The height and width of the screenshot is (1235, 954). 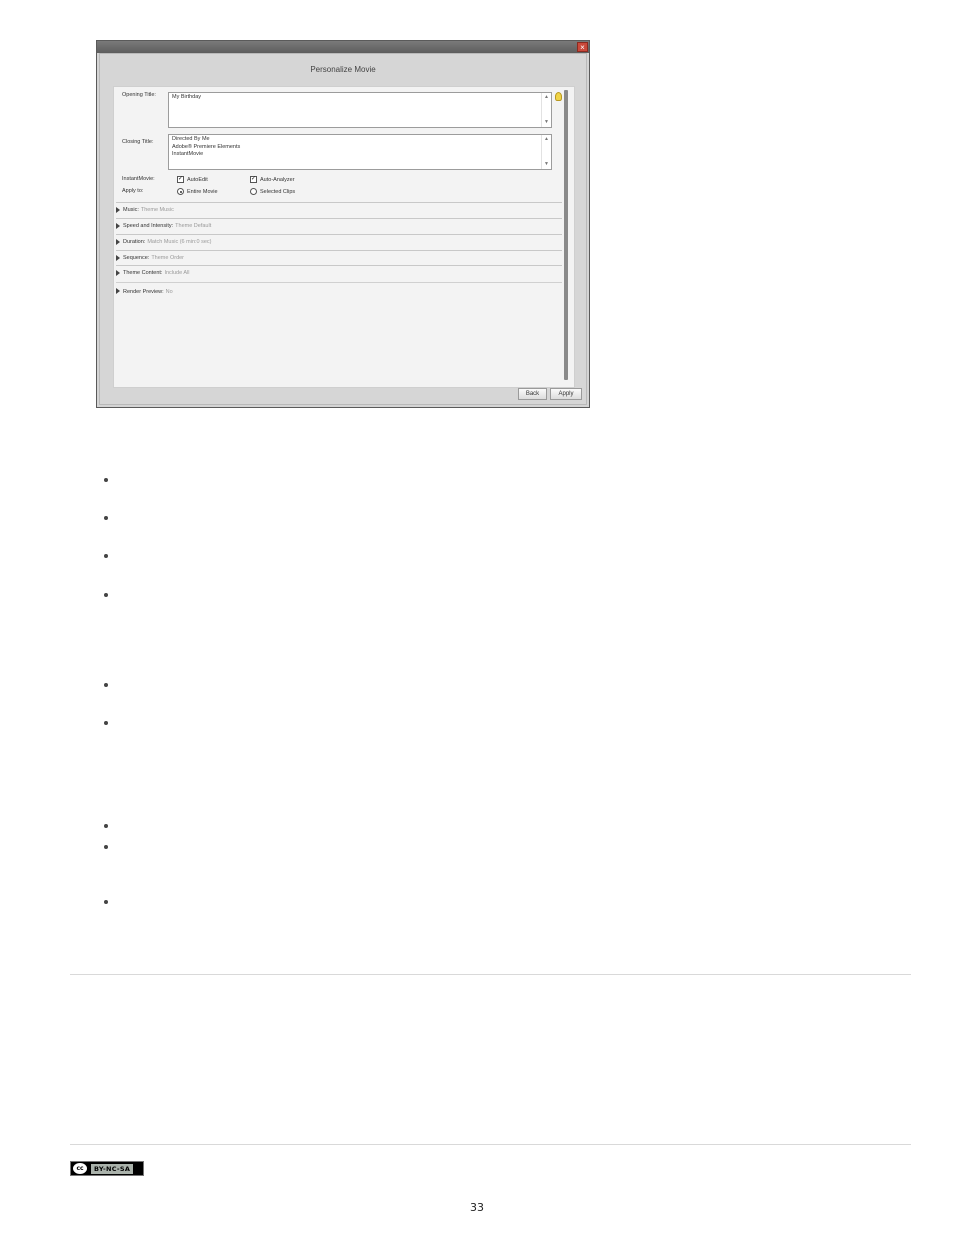 I want to click on license-text: BY-NC-SA, so click(x=112, y=1168).